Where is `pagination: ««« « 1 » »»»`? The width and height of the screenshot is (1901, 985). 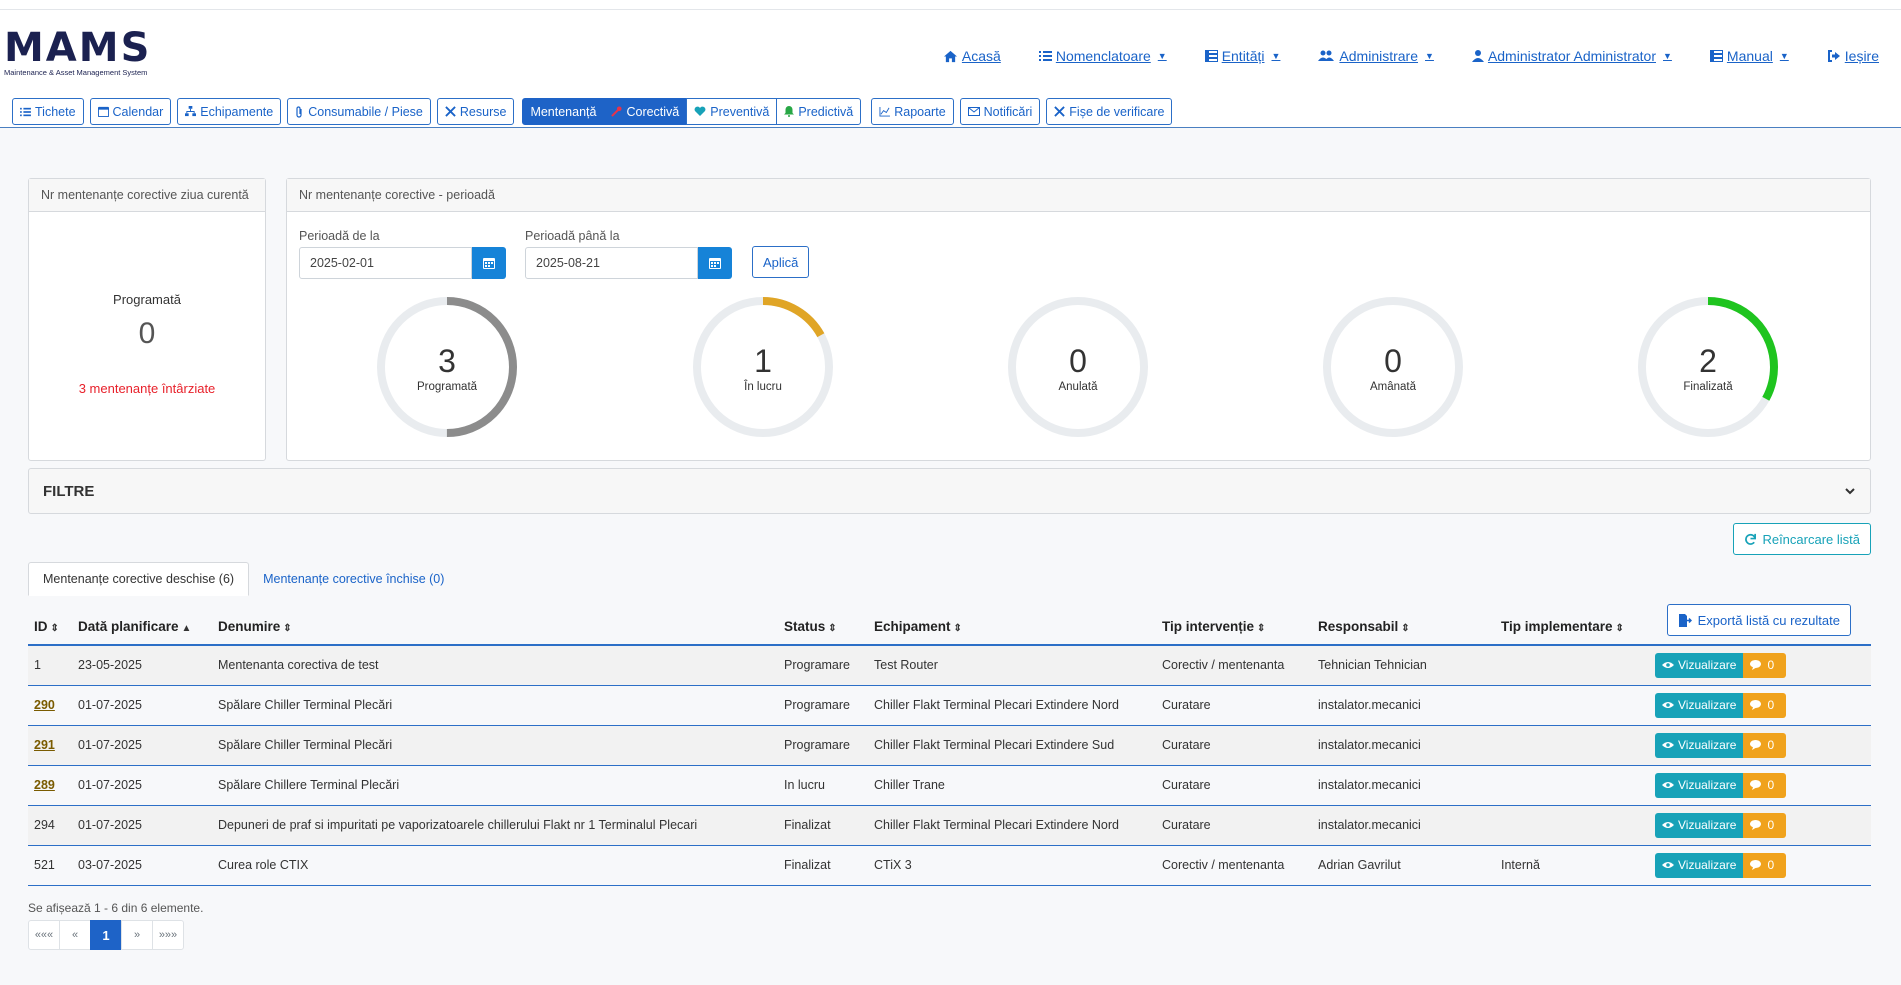 pagination: ««« « 1 » »»» is located at coordinates (106, 935).